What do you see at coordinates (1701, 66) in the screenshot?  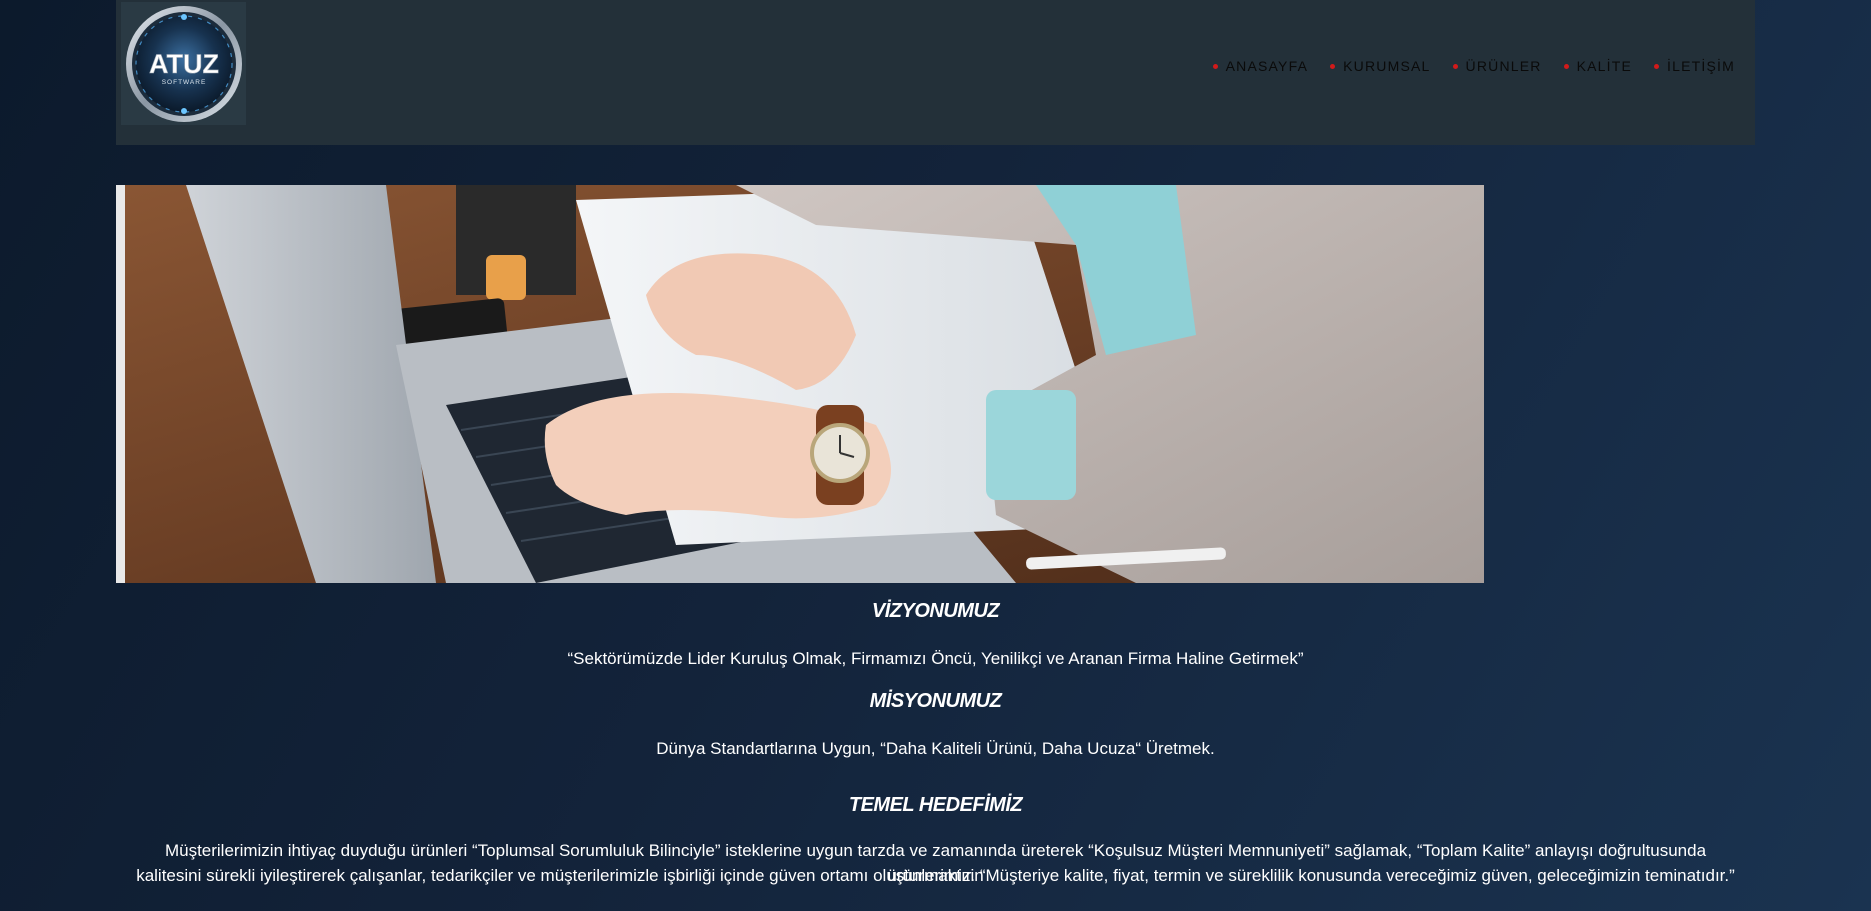 I see `nav-item-label: İLETİŞİM` at bounding box center [1701, 66].